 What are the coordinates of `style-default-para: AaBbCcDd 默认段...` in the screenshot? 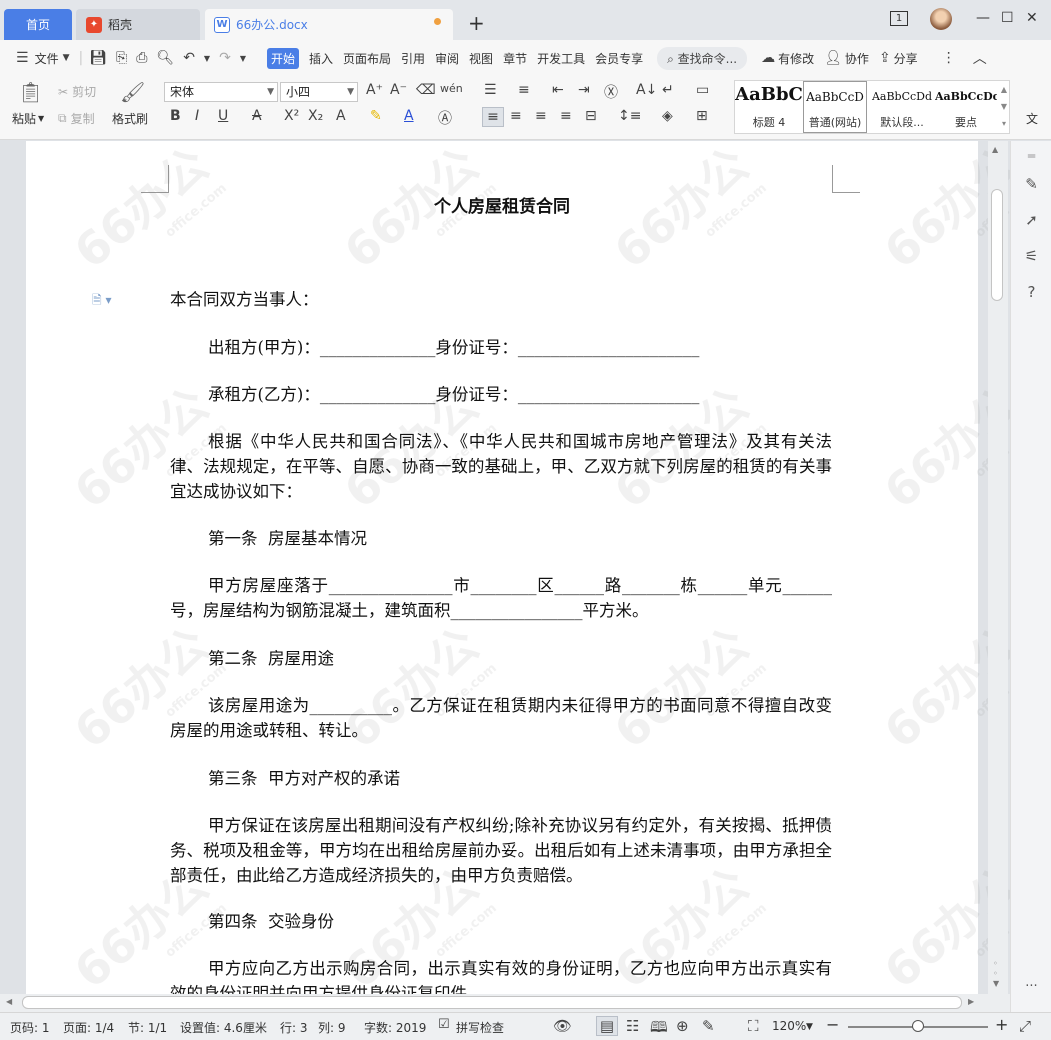 It's located at (902, 107).